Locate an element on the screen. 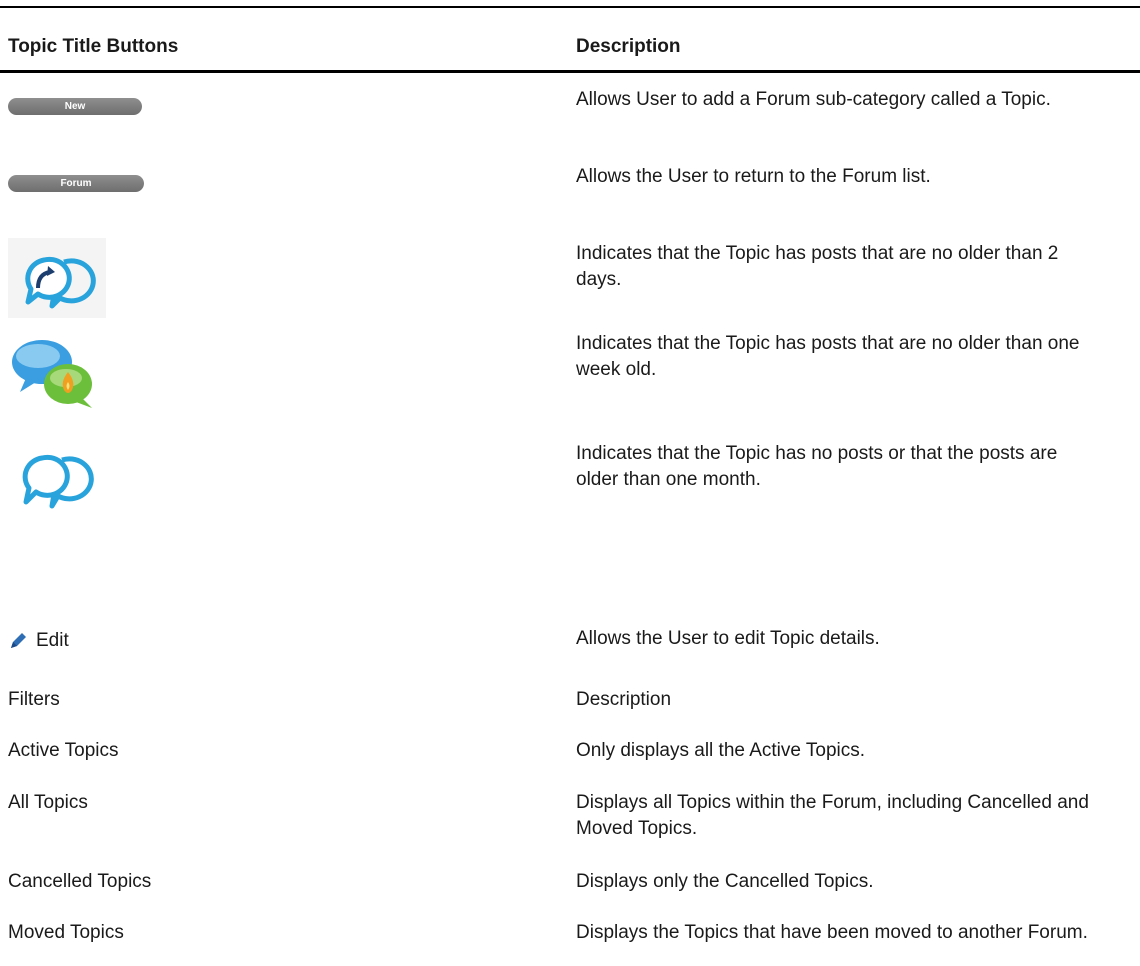 This screenshot has width=1140, height=966. filter-active-topics-description: Only displays all the Active Topics. is located at coordinates (721, 750).